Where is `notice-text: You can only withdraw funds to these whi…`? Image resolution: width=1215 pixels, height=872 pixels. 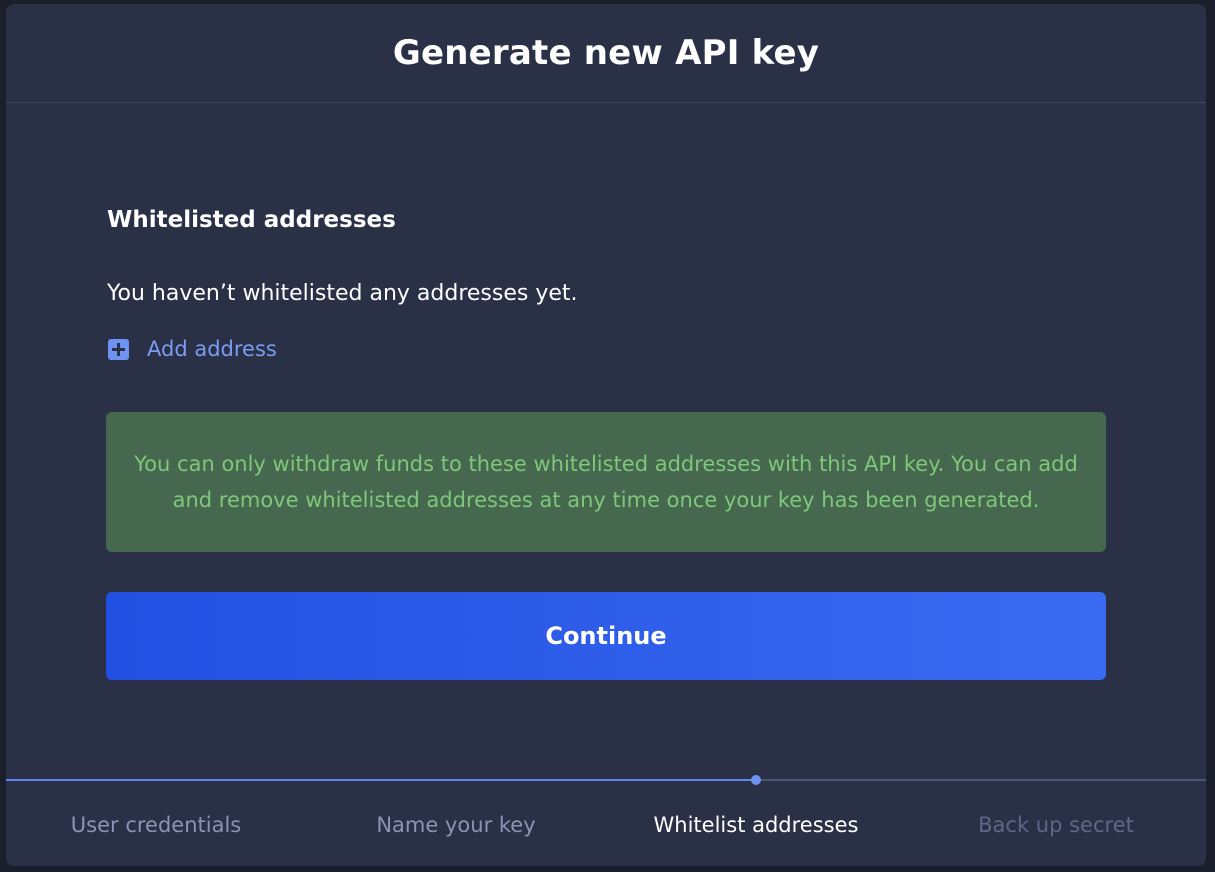 notice-text: You can only withdraw funds to these whi… is located at coordinates (606, 482).